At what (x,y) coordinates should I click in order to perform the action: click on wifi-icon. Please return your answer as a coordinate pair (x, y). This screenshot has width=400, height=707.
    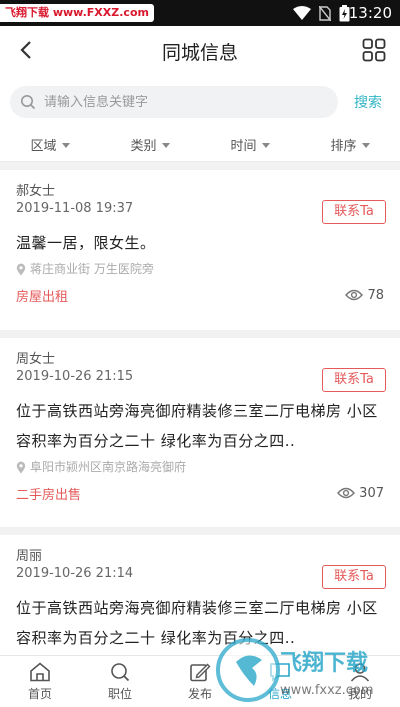
    Looking at the image, I should click on (302, 13).